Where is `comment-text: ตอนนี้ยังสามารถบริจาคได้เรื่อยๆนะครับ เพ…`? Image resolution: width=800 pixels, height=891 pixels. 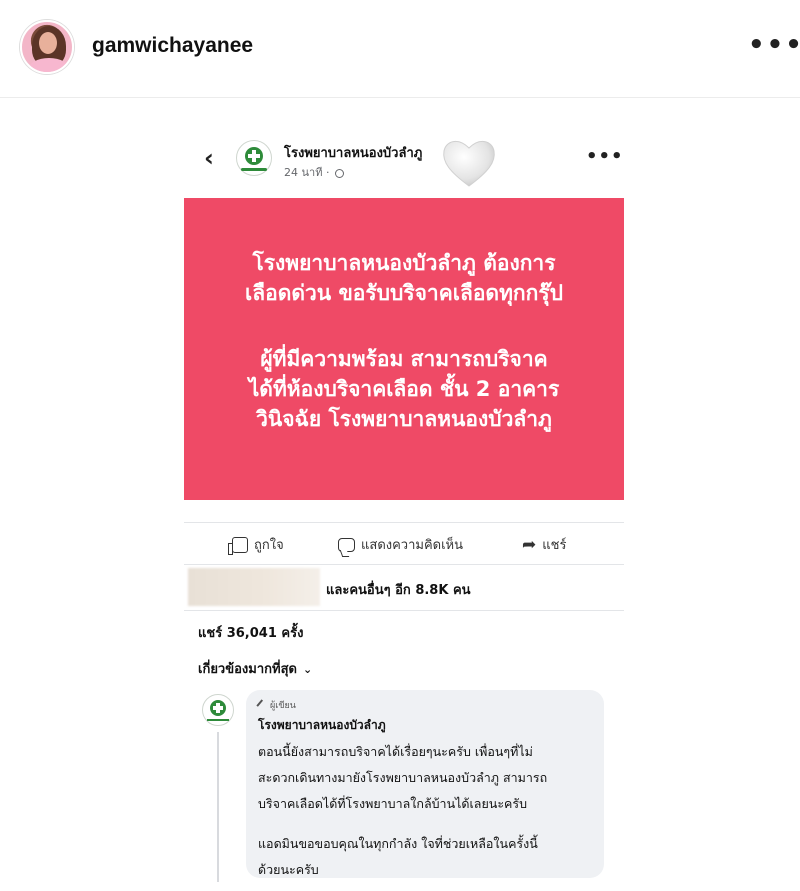
comment-text: ตอนนี้ยังสามารถบริจาคได้เรื่อยๆนะครับ เพ… is located at coordinates (425, 811).